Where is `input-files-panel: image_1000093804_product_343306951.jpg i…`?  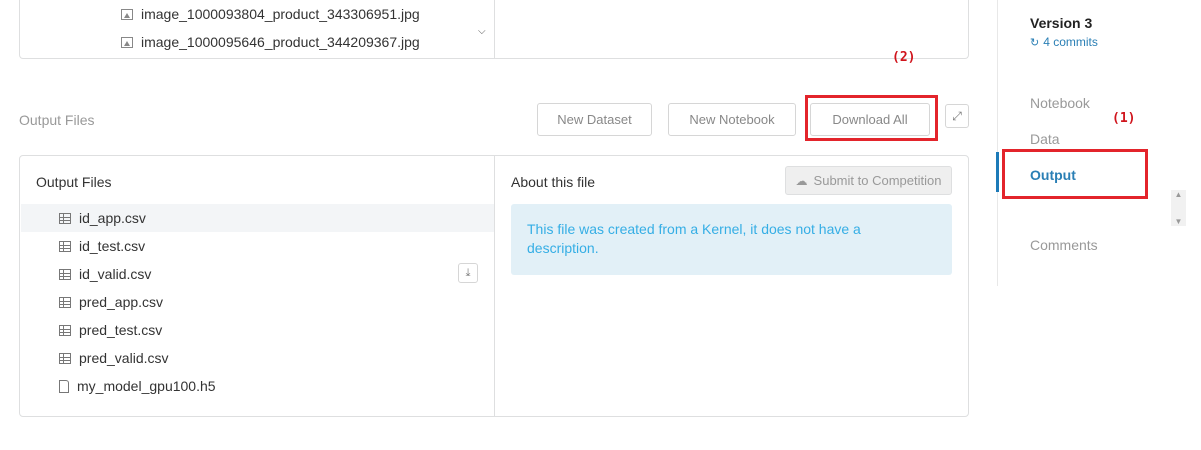 input-files-panel: image_1000093804_product_343306951.jpg i… is located at coordinates (494, 29).